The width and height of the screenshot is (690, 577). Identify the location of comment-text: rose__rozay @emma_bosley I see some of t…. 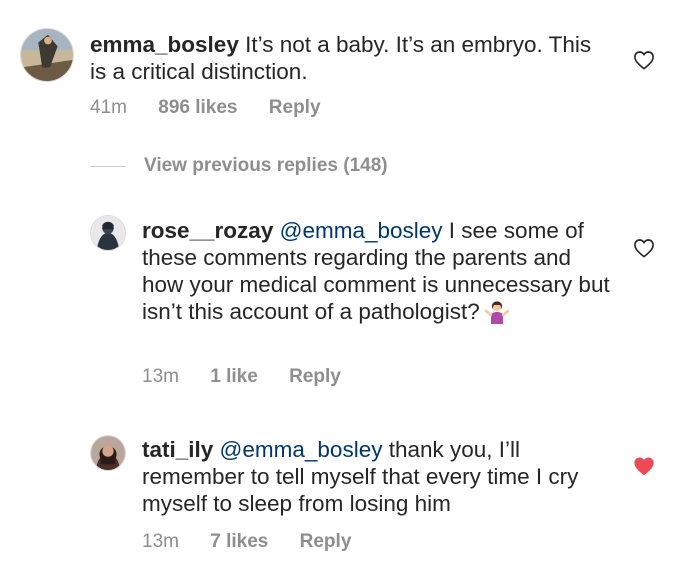
(377, 271).